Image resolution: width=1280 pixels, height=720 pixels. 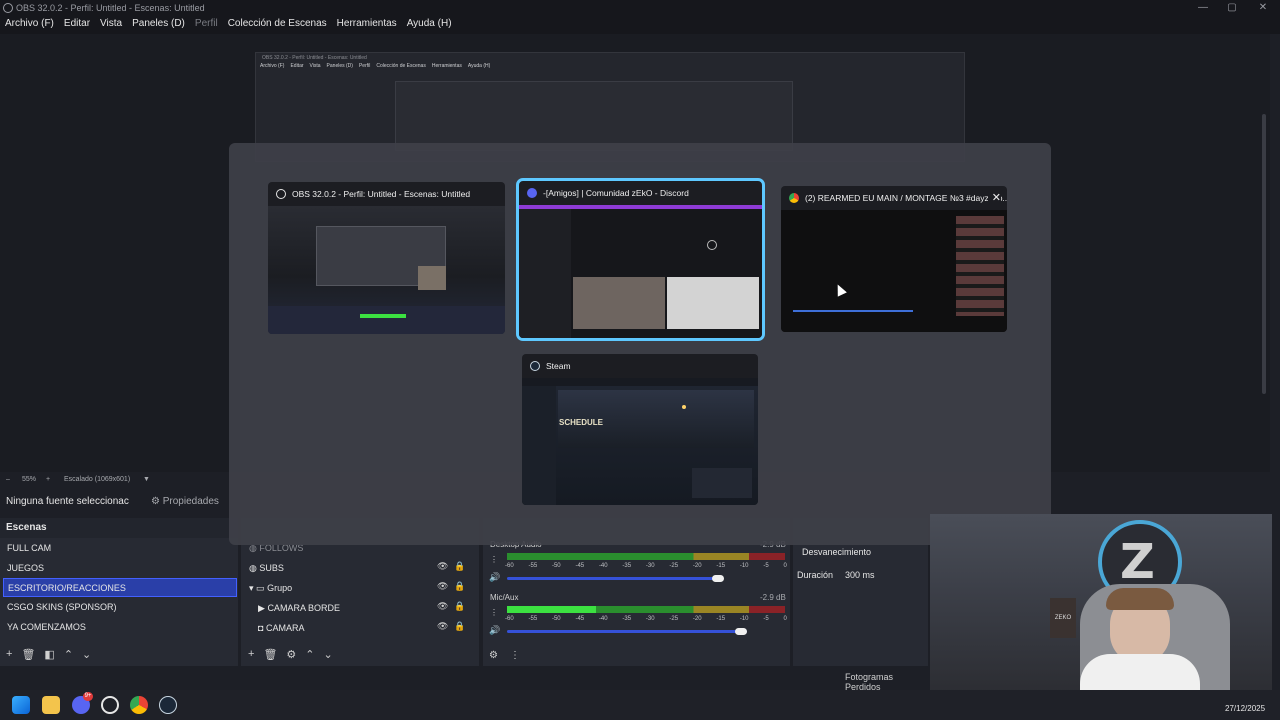 I want to click on globe-icon: ◍, so click(x=253, y=568).